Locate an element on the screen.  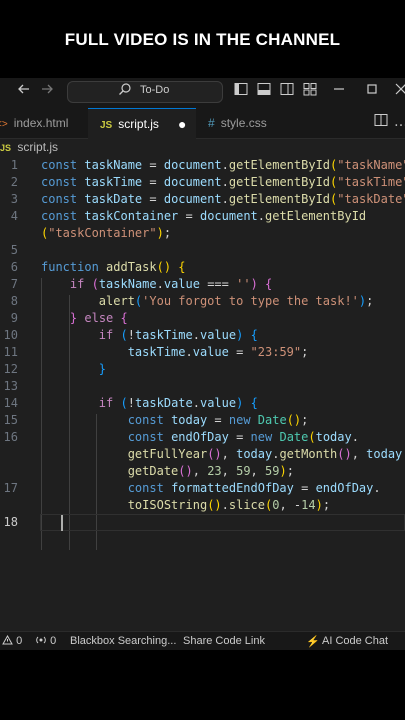
search-icon is located at coordinates (125, 91).